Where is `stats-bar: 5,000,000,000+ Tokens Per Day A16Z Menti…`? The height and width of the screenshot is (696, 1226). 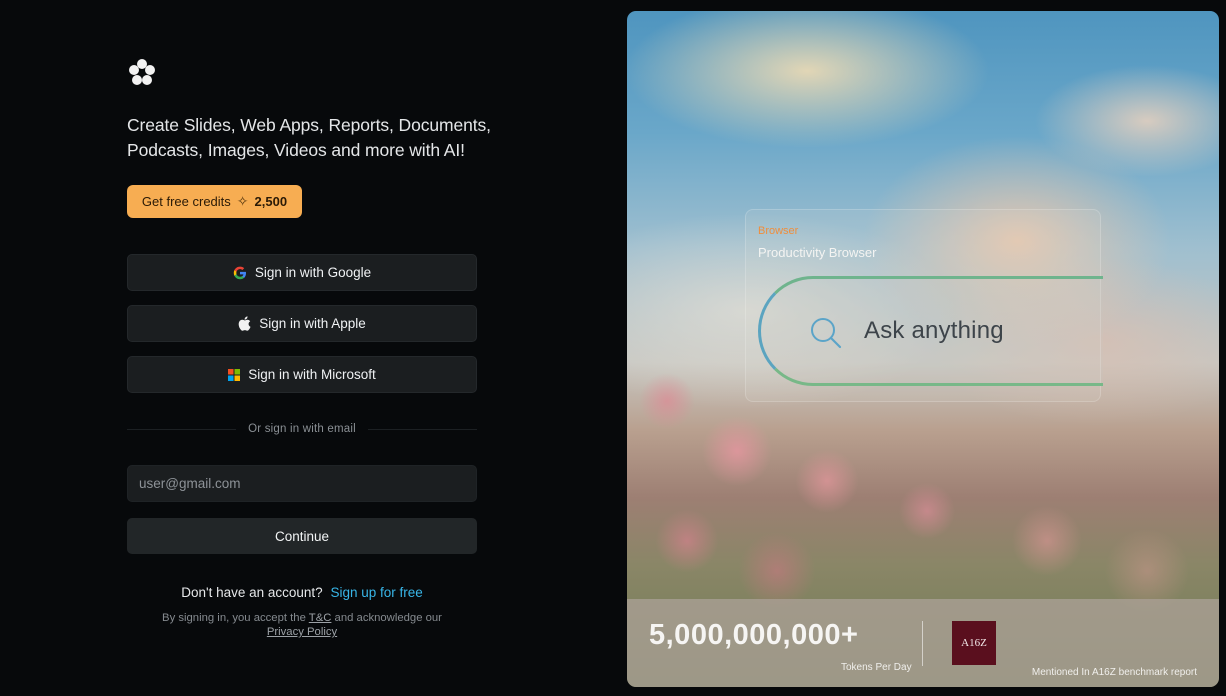
stats-bar: 5,000,000,000+ Tokens Per Day A16Z Menti… is located at coordinates (923, 643).